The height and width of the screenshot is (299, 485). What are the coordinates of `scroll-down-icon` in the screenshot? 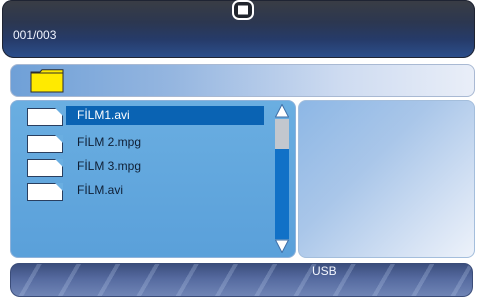 It's located at (282, 246).